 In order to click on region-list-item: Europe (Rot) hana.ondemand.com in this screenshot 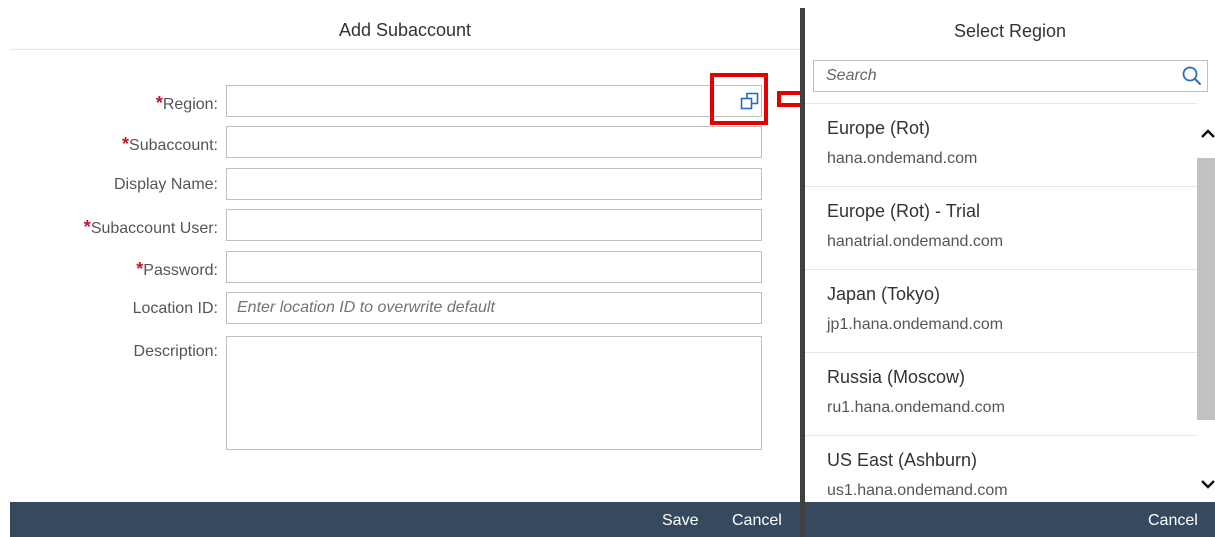, I will do `click(1001, 145)`.